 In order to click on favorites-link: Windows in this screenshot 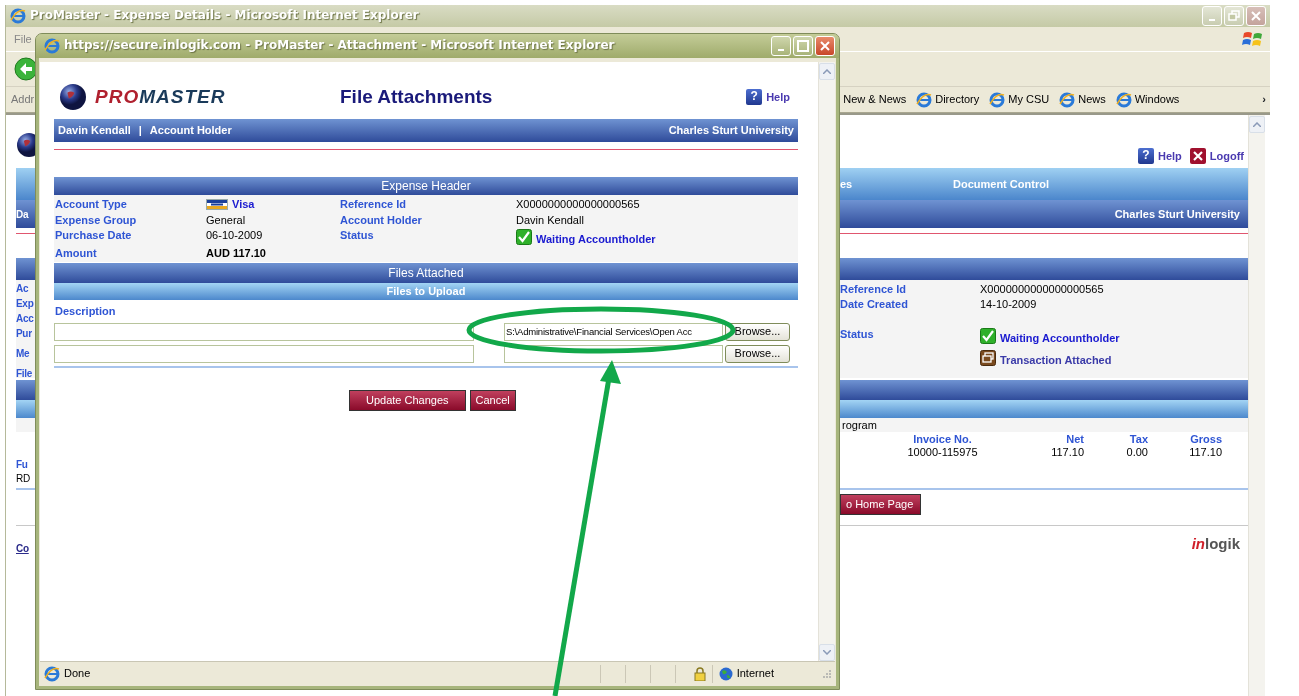, I will do `click(1147, 99)`.